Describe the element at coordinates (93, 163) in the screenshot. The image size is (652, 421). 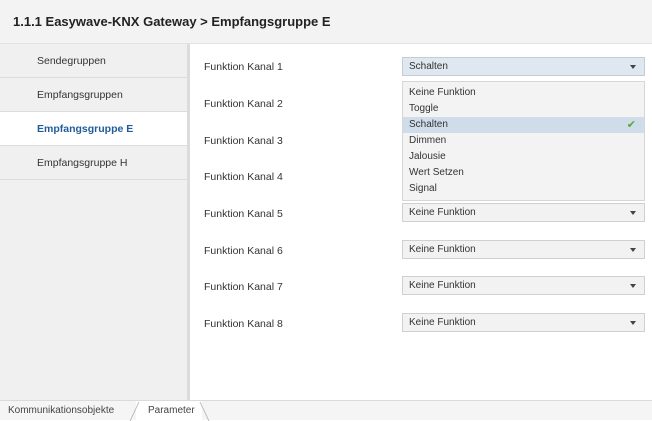
I see `sidebar-item-empfangsgruppe-h: Empfangsgruppe H` at that location.